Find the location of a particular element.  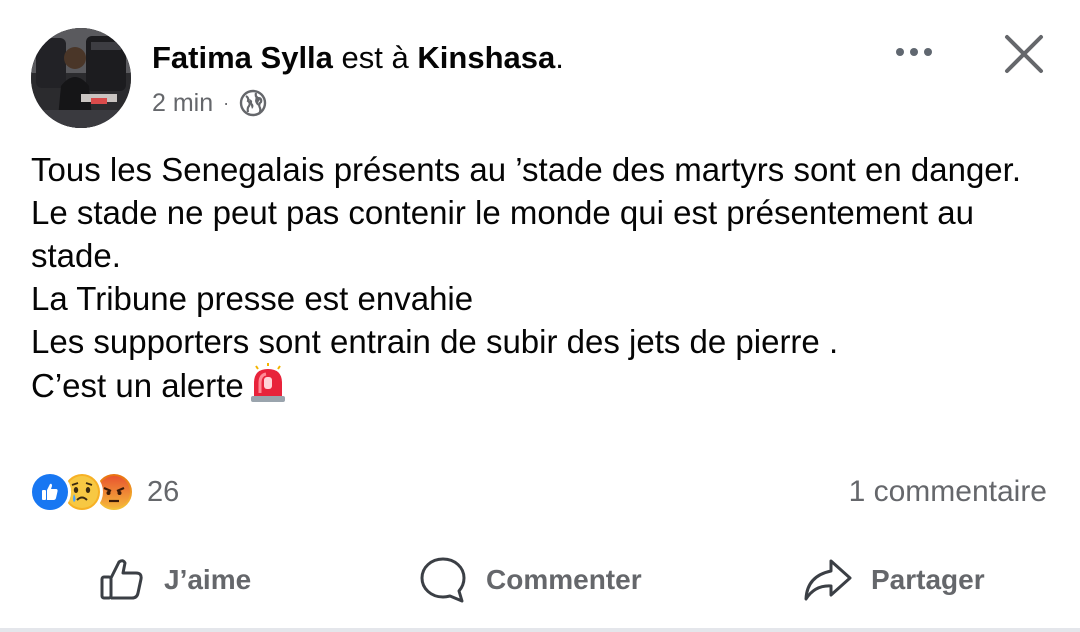

comment-count-link: 1 commentaire is located at coordinates (948, 492).